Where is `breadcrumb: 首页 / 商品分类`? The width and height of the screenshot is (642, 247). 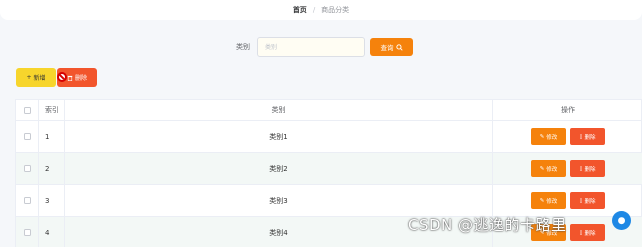
breadcrumb: 首页 / 商品分类 is located at coordinates (321, 10).